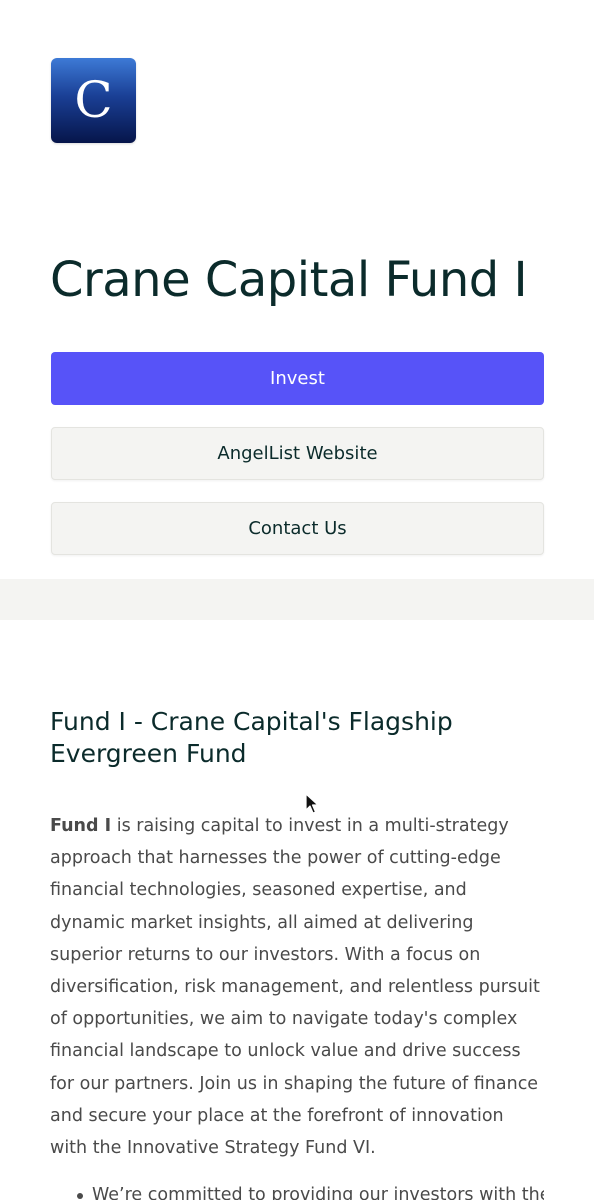 The width and height of the screenshot is (594, 1200). I want to click on mouse-cursor-icon, so click(312, 803).